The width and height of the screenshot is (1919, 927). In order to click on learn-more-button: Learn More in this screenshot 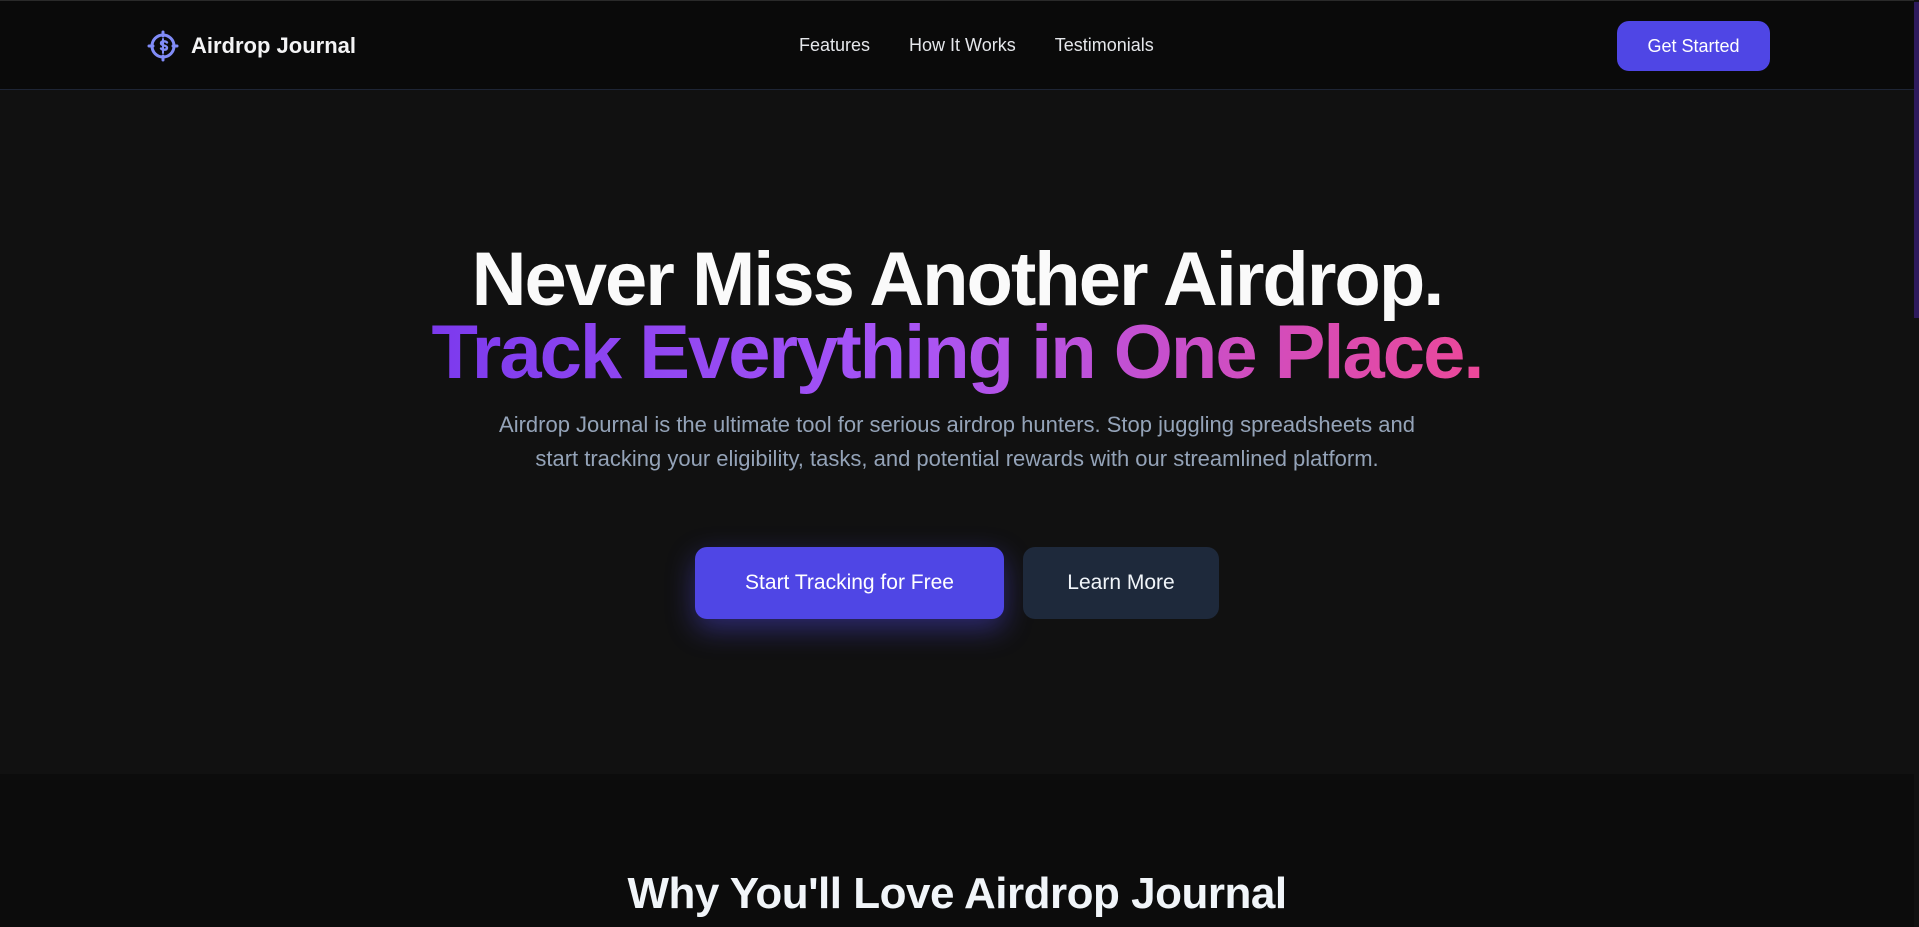, I will do `click(1121, 583)`.